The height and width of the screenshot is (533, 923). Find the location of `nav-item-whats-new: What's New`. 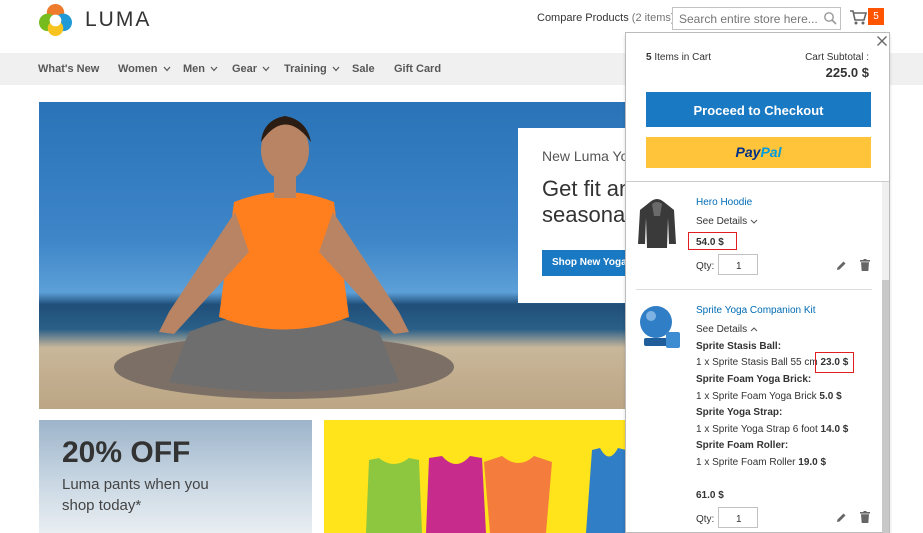

nav-item-whats-new: What's New is located at coordinates (68, 69).